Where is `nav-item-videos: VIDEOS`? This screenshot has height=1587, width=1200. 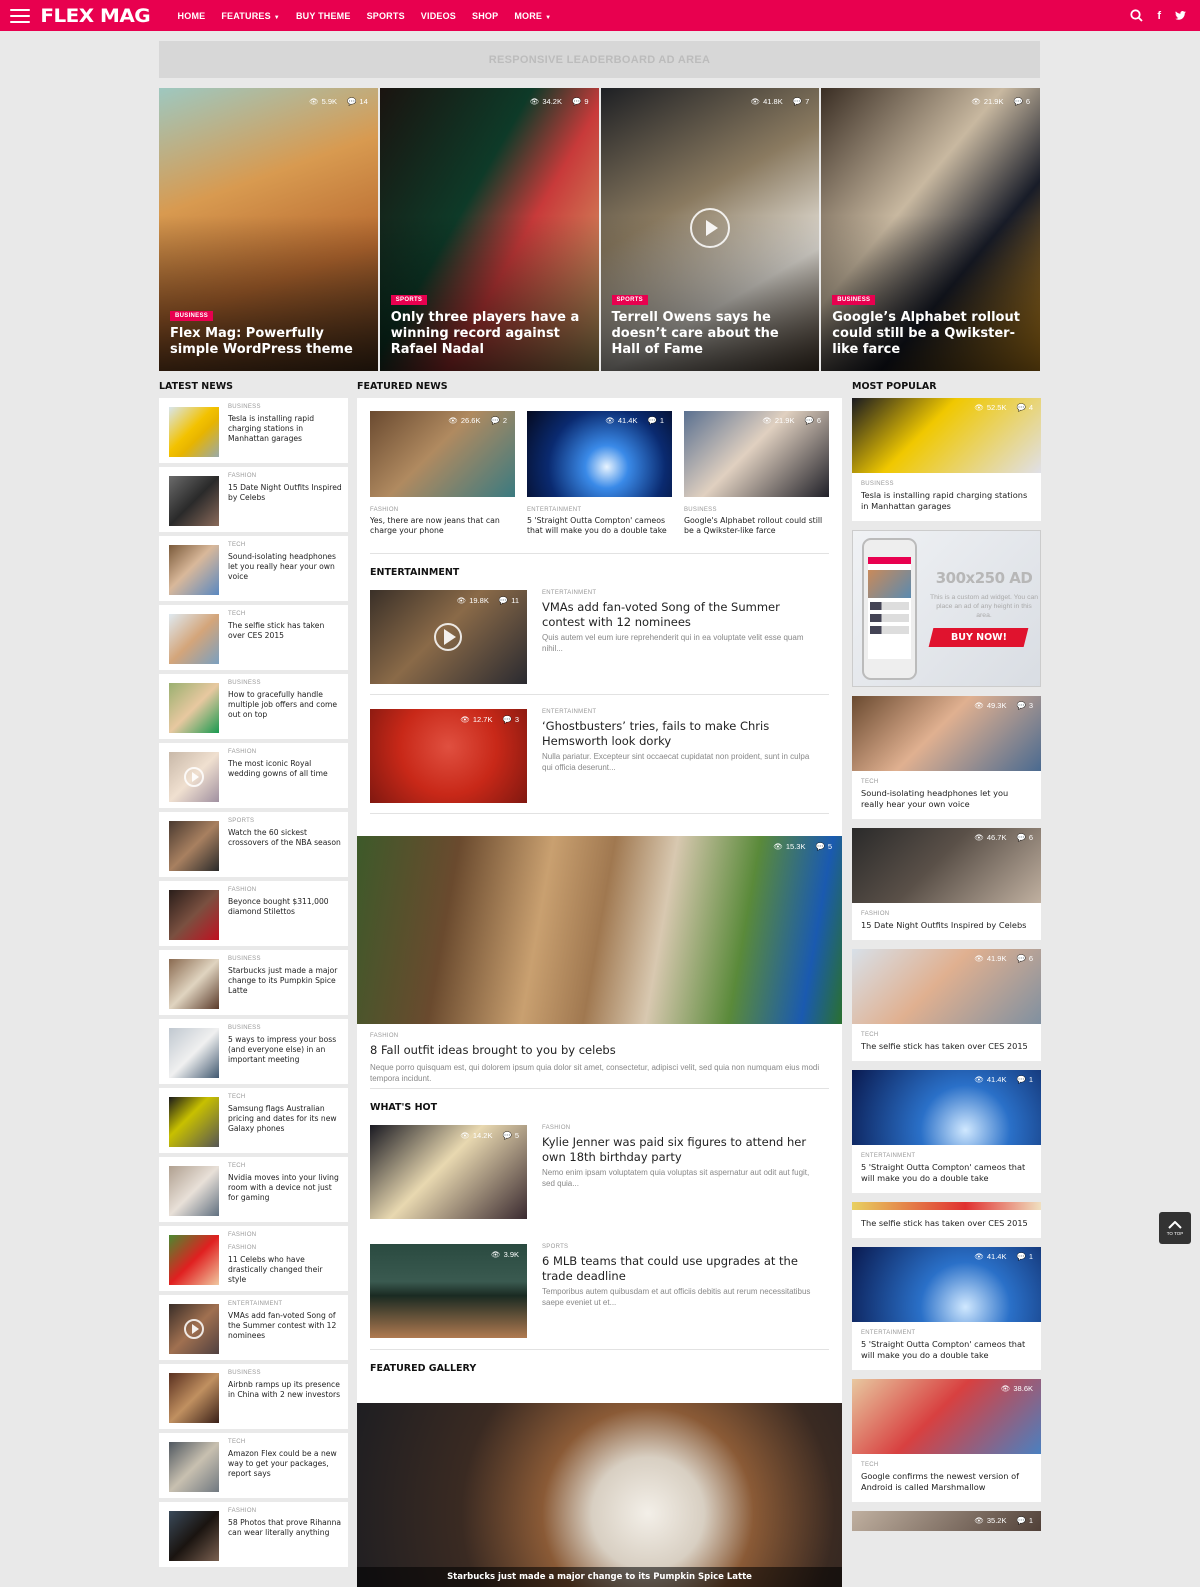
nav-item-videos: VIDEOS is located at coordinates (438, 16).